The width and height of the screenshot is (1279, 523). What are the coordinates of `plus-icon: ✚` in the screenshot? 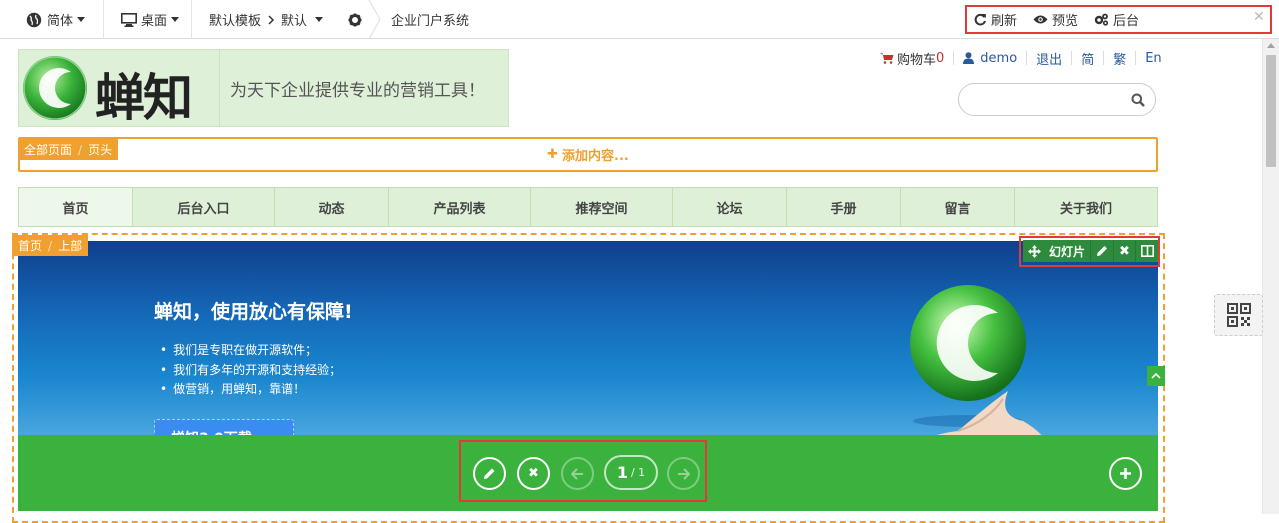 It's located at (553, 154).